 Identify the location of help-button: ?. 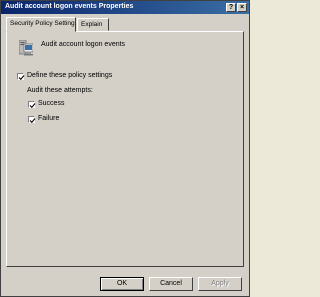
(231, 7).